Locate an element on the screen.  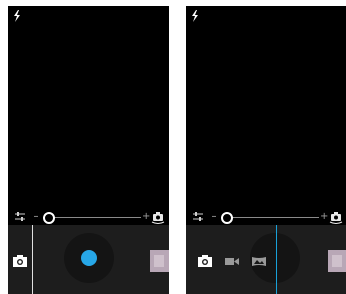
video-icon is located at coordinates (232, 261).